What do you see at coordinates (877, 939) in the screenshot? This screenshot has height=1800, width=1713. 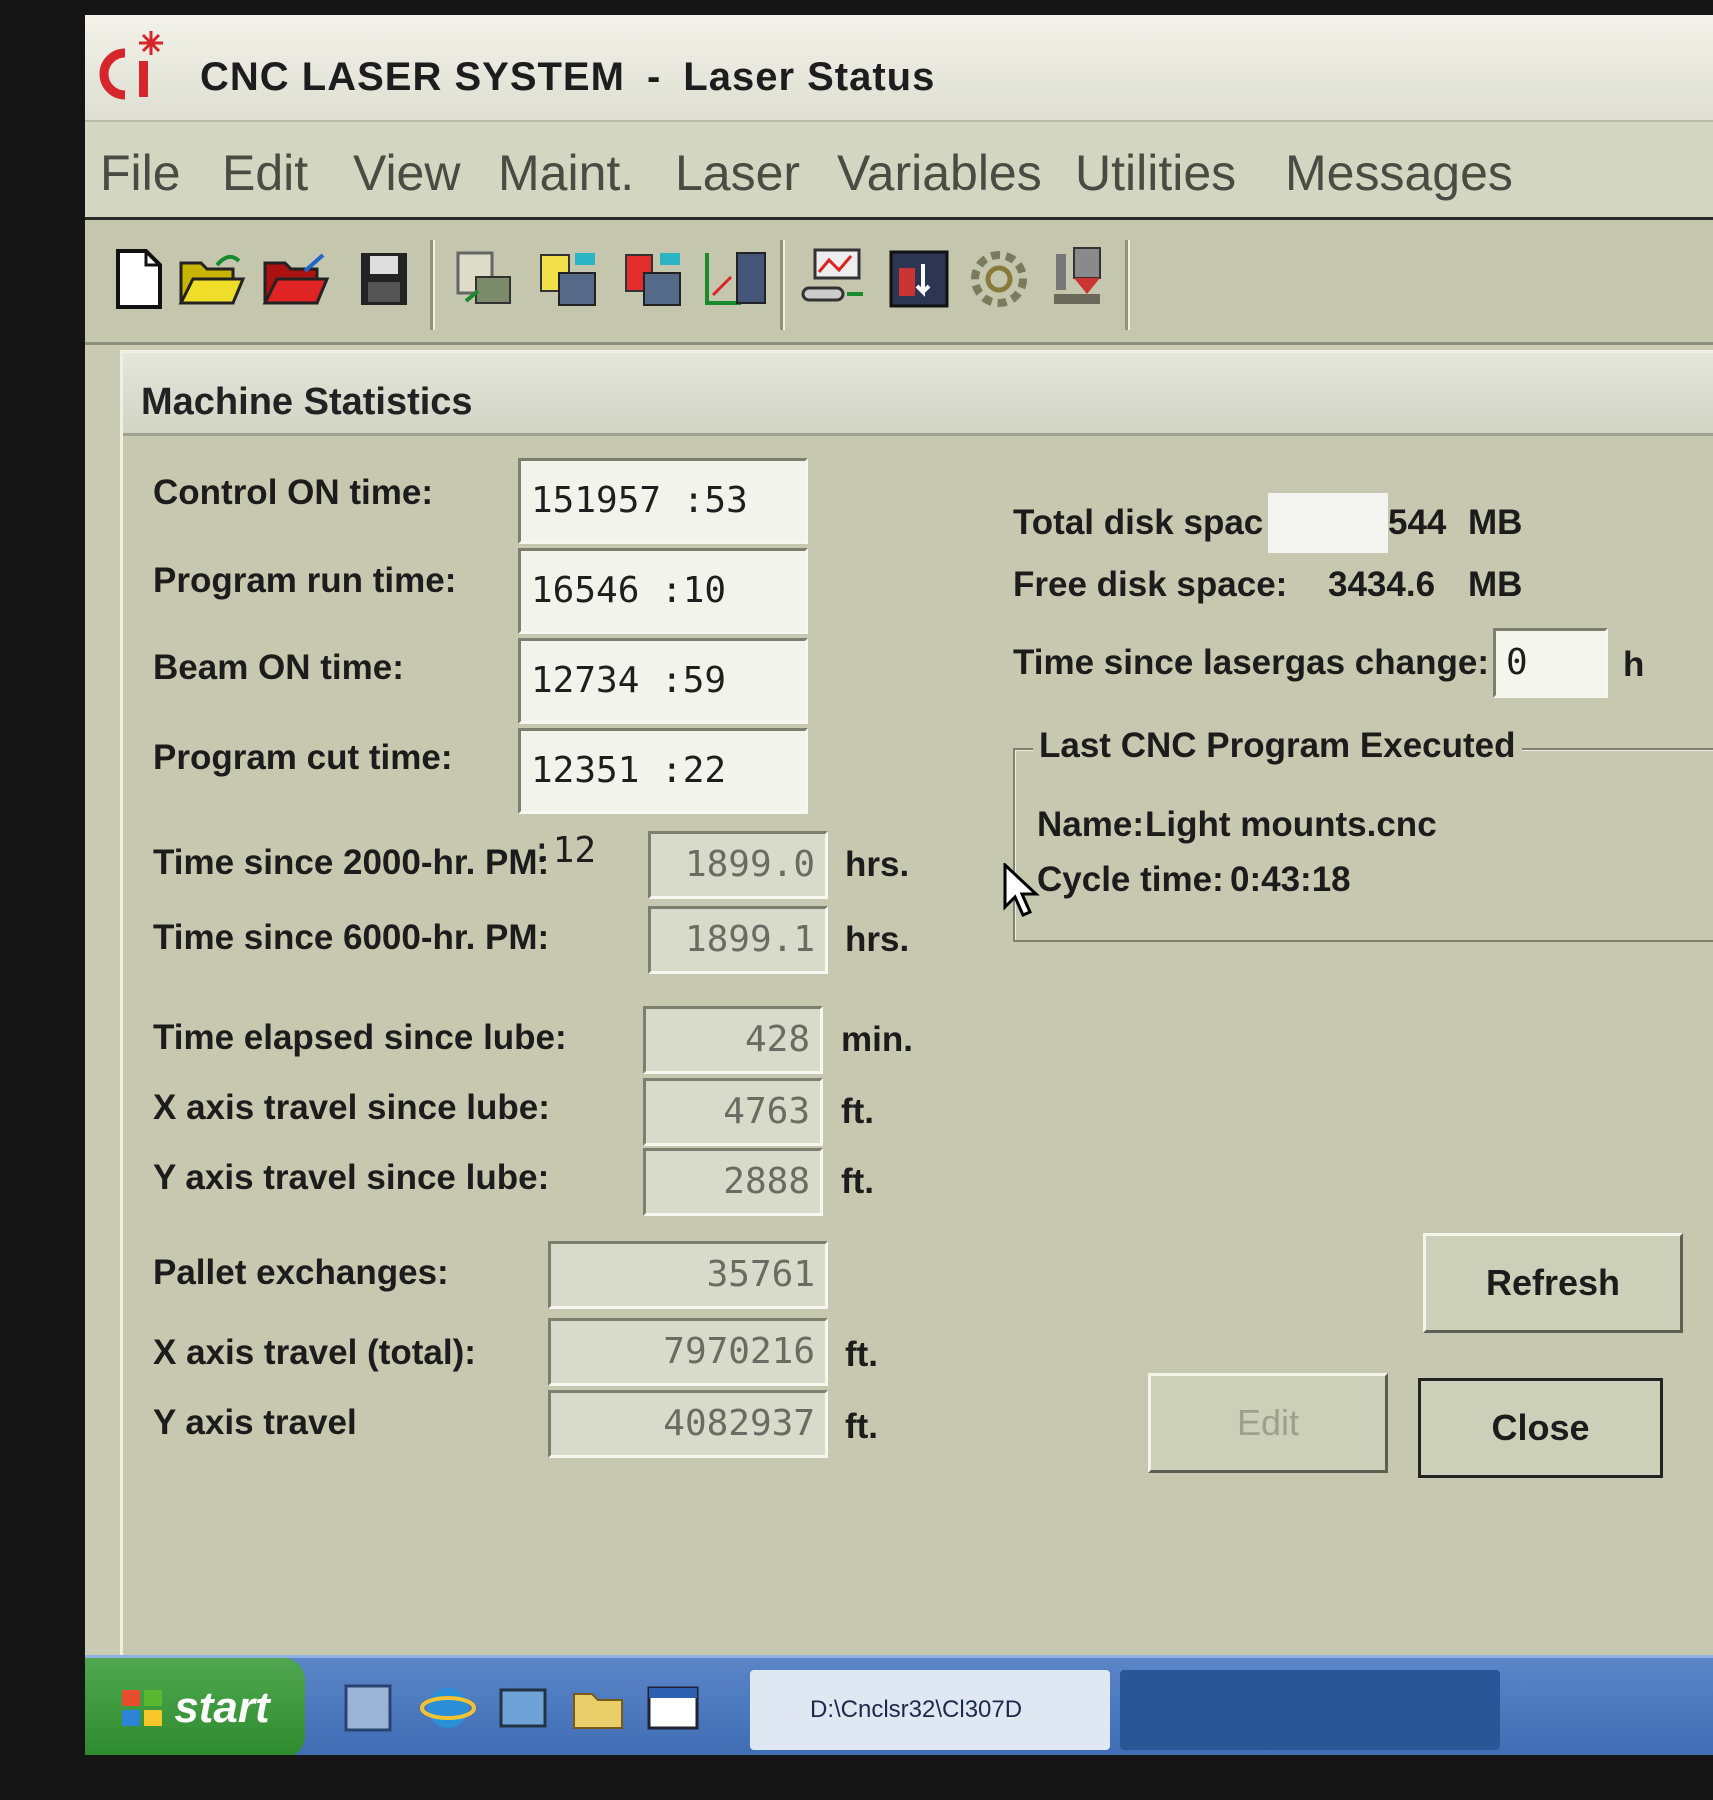 I see `pm-6000-unit: hrs.` at bounding box center [877, 939].